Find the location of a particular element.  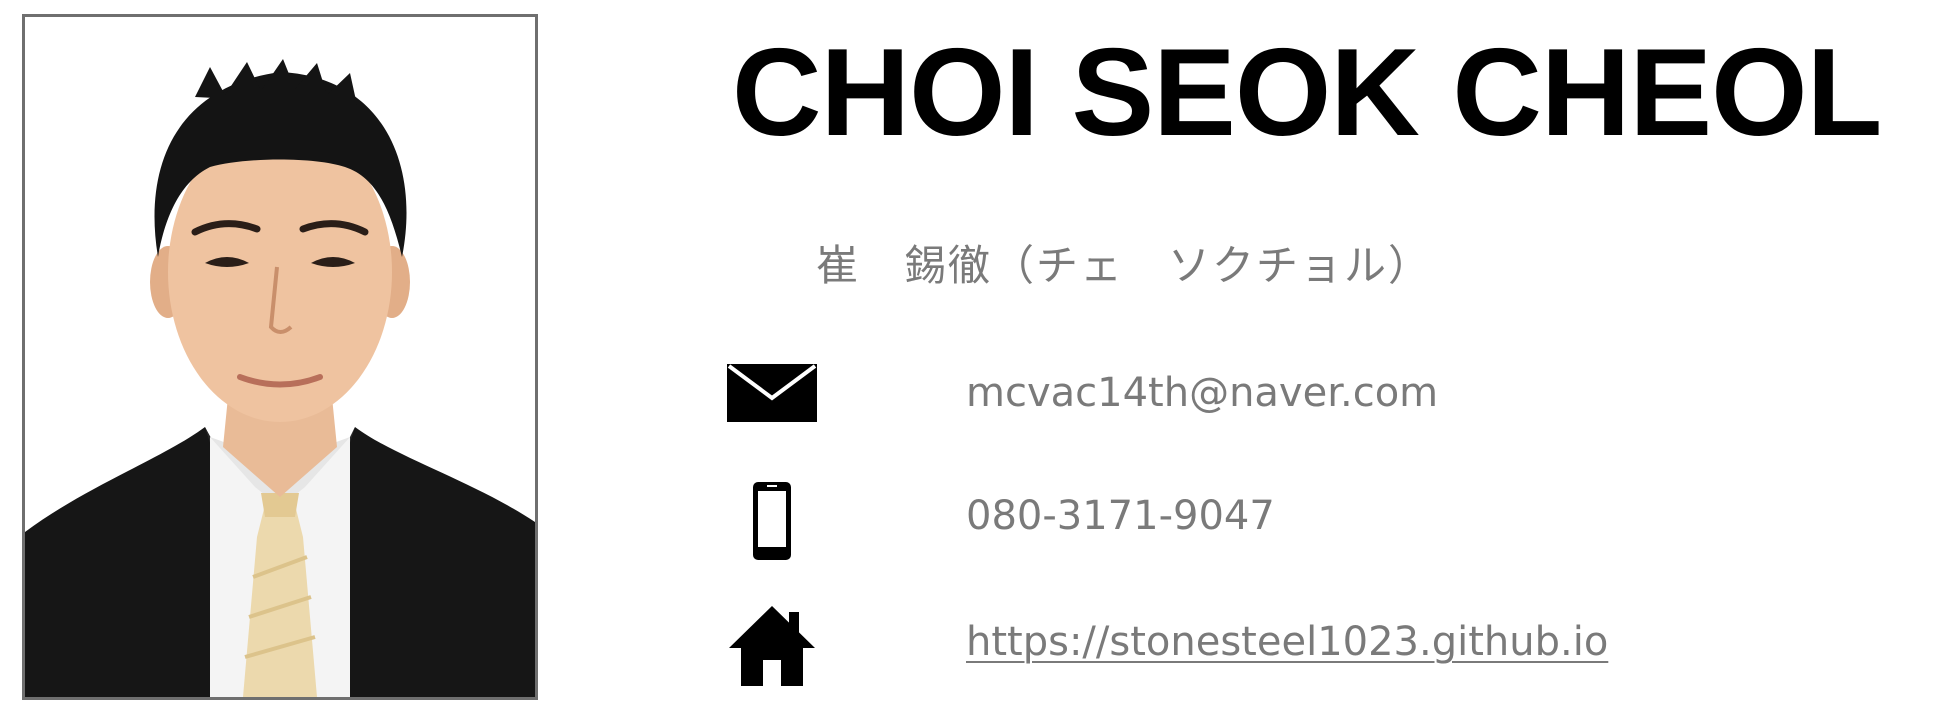

email-address: mcvac14th@naver.com is located at coordinates (1202, 393).